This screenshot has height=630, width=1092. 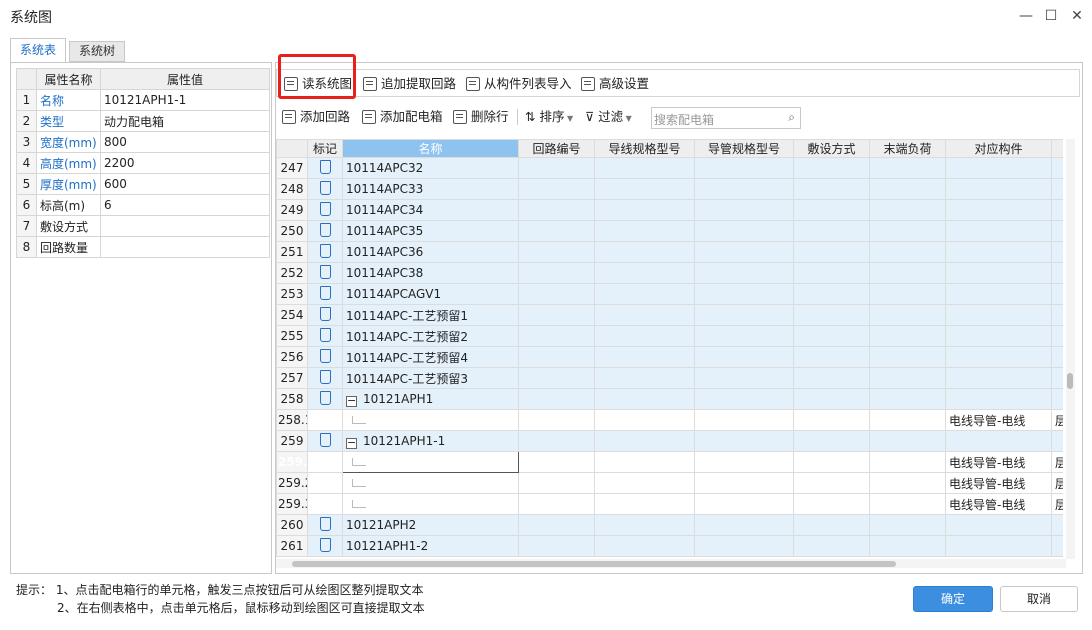 I want to click on table-row: 255 10114APC-工艺预留2, so click(x=669, y=336).